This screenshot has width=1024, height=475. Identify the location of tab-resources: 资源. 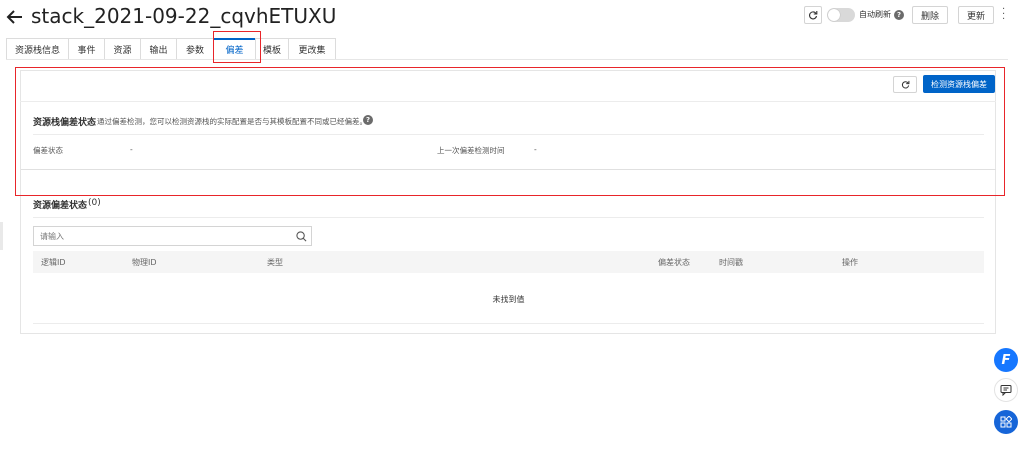
(122, 49).